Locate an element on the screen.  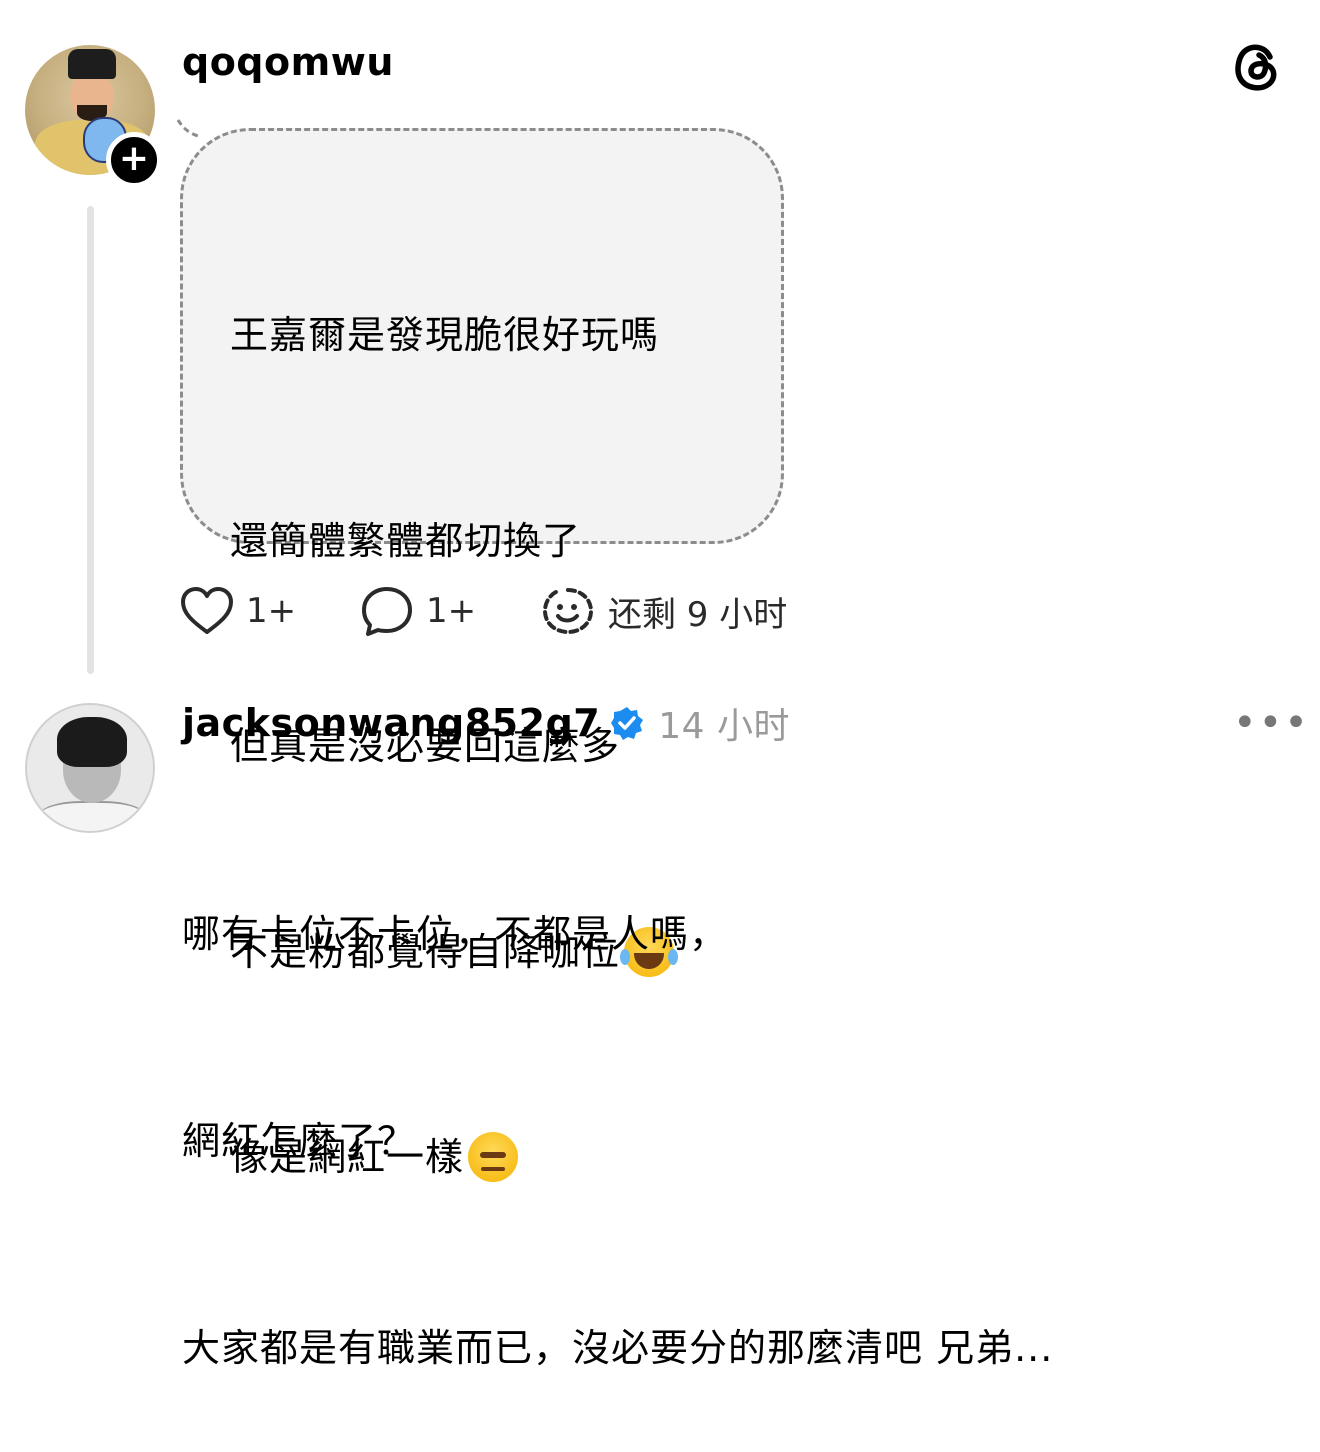
ephemeral-smile-icon is located at coordinates (568, 611).